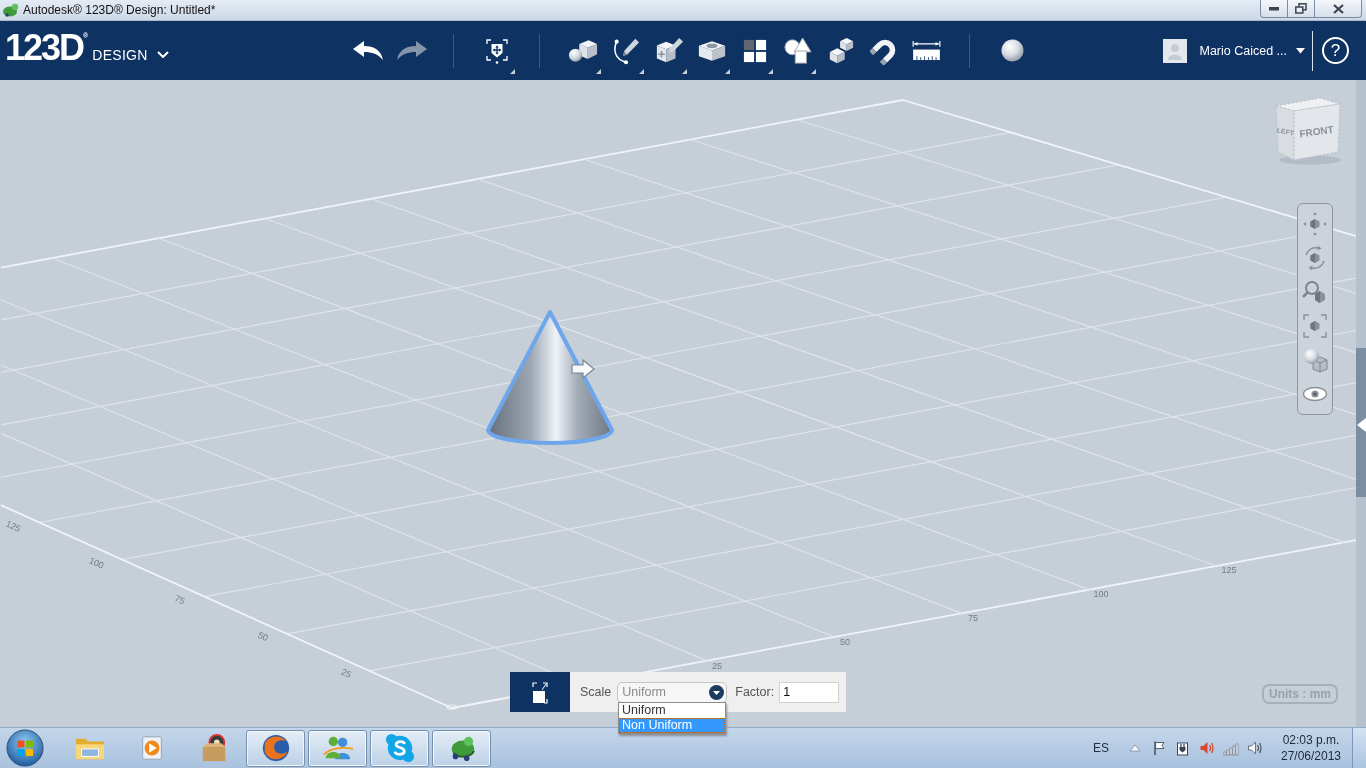 Image resolution: width=1366 pixels, height=768 pixels. Describe the element at coordinates (672, 710) in the screenshot. I see `dropdown-option: Uniform` at that location.